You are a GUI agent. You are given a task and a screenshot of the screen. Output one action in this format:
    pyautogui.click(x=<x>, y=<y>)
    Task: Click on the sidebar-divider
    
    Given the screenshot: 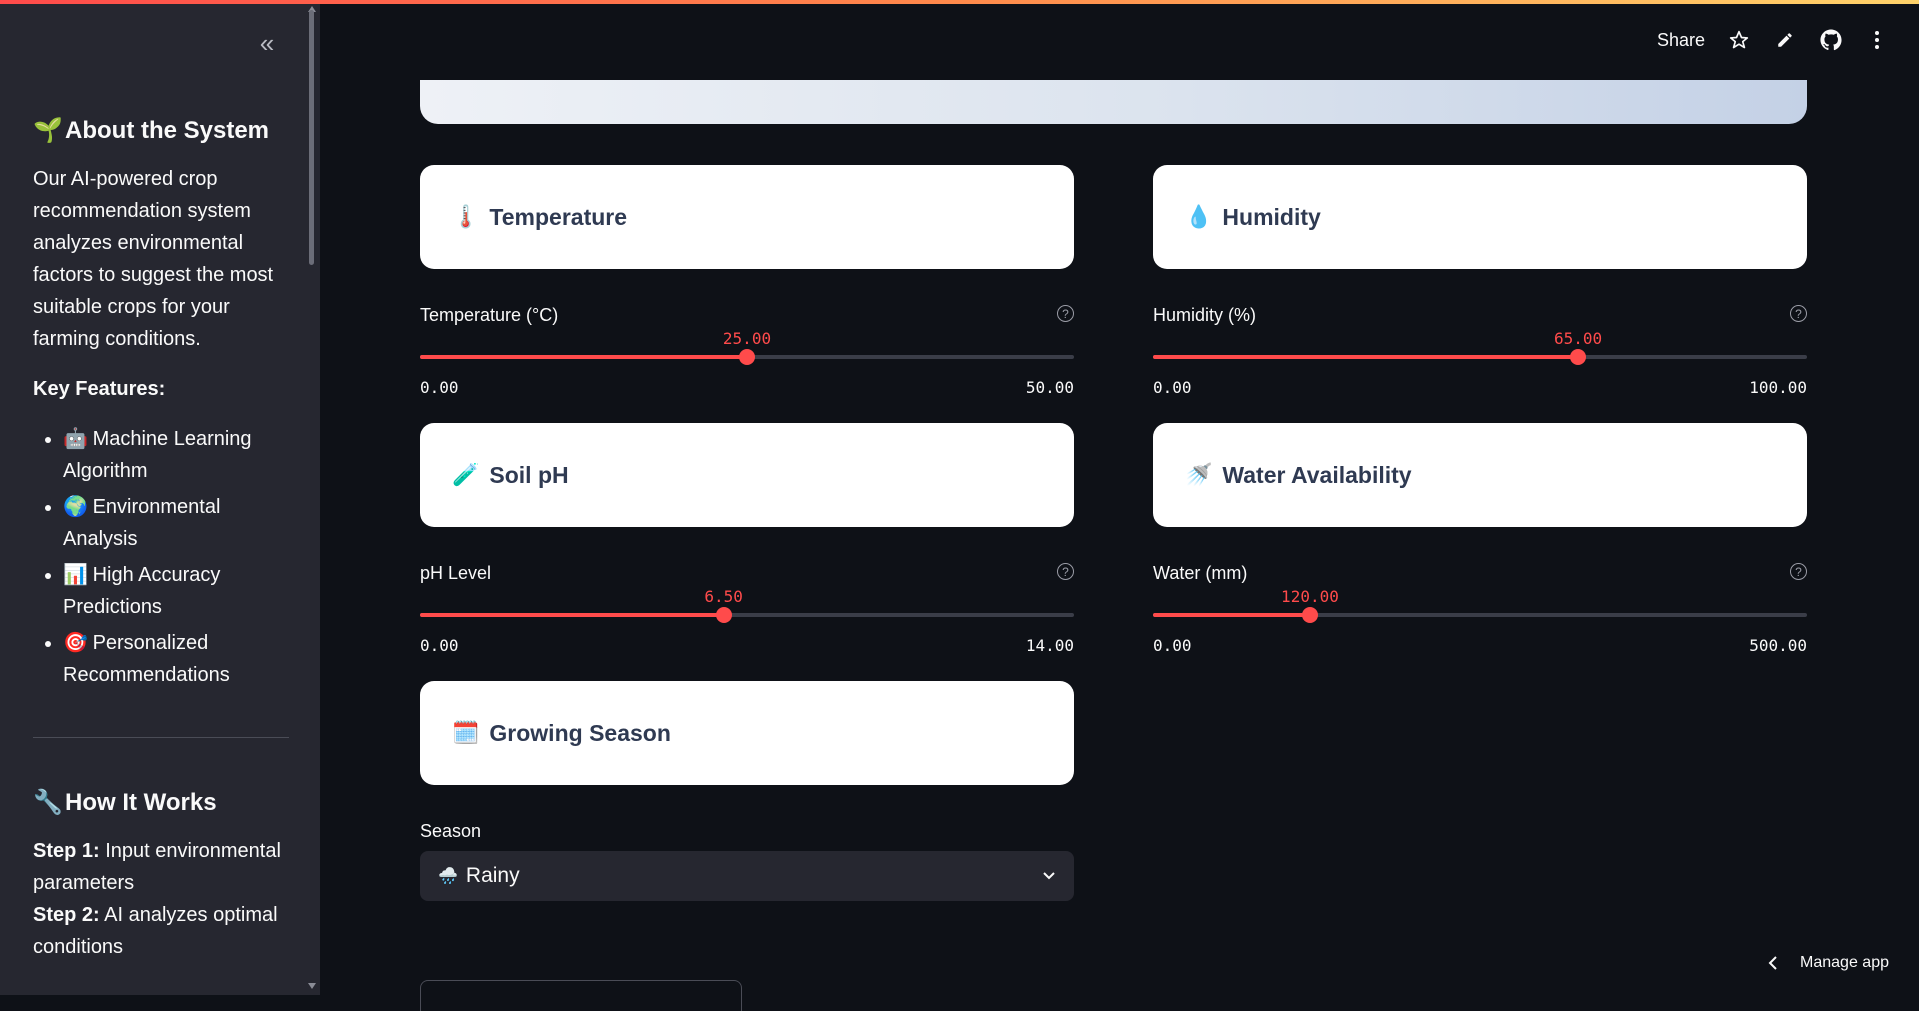 What is the action you would take?
    pyautogui.click(x=161, y=737)
    